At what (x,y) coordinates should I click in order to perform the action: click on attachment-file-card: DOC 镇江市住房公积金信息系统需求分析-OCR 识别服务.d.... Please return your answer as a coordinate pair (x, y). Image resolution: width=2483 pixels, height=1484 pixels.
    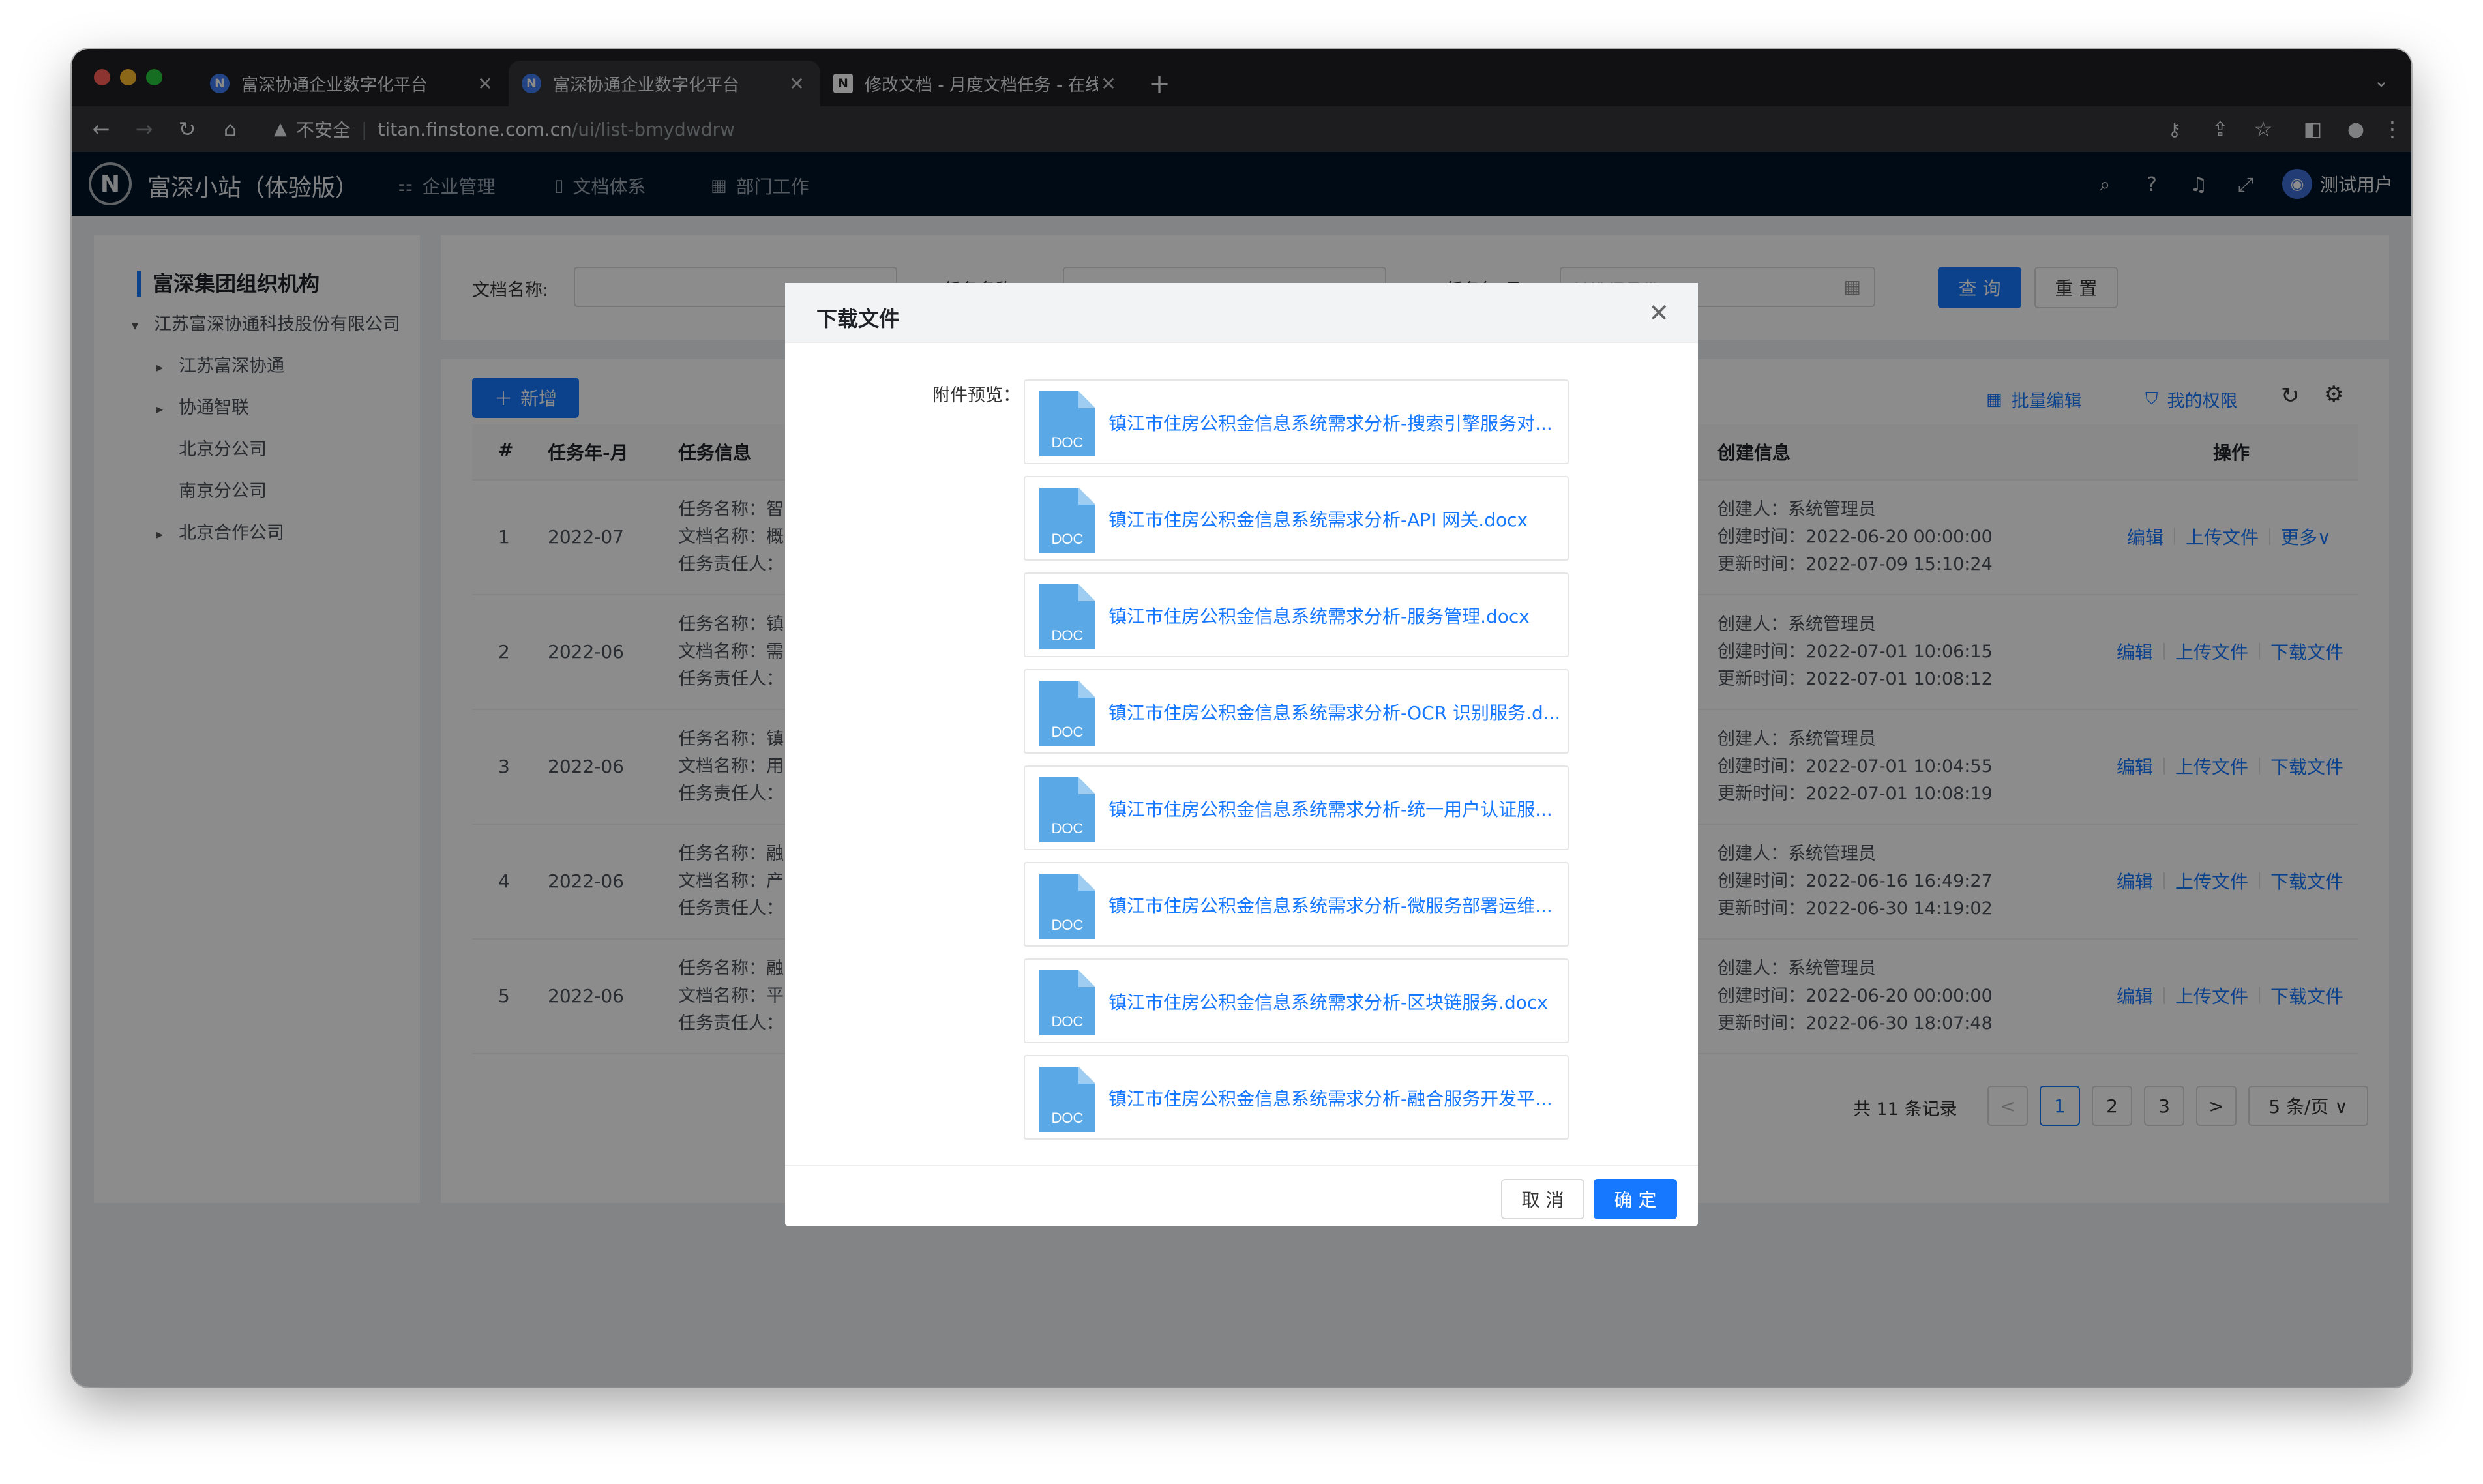
    Looking at the image, I should click on (1296, 711).